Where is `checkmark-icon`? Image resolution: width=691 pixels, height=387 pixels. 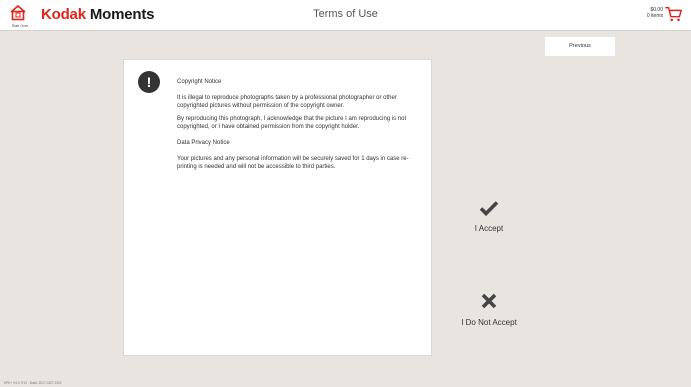
checkmark-icon is located at coordinates (489, 208).